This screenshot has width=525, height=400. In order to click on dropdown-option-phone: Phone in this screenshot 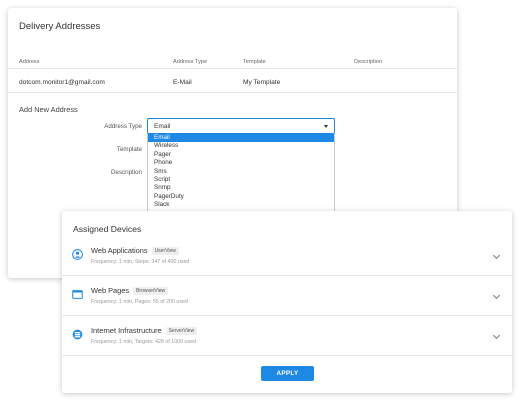, I will do `click(241, 163)`.